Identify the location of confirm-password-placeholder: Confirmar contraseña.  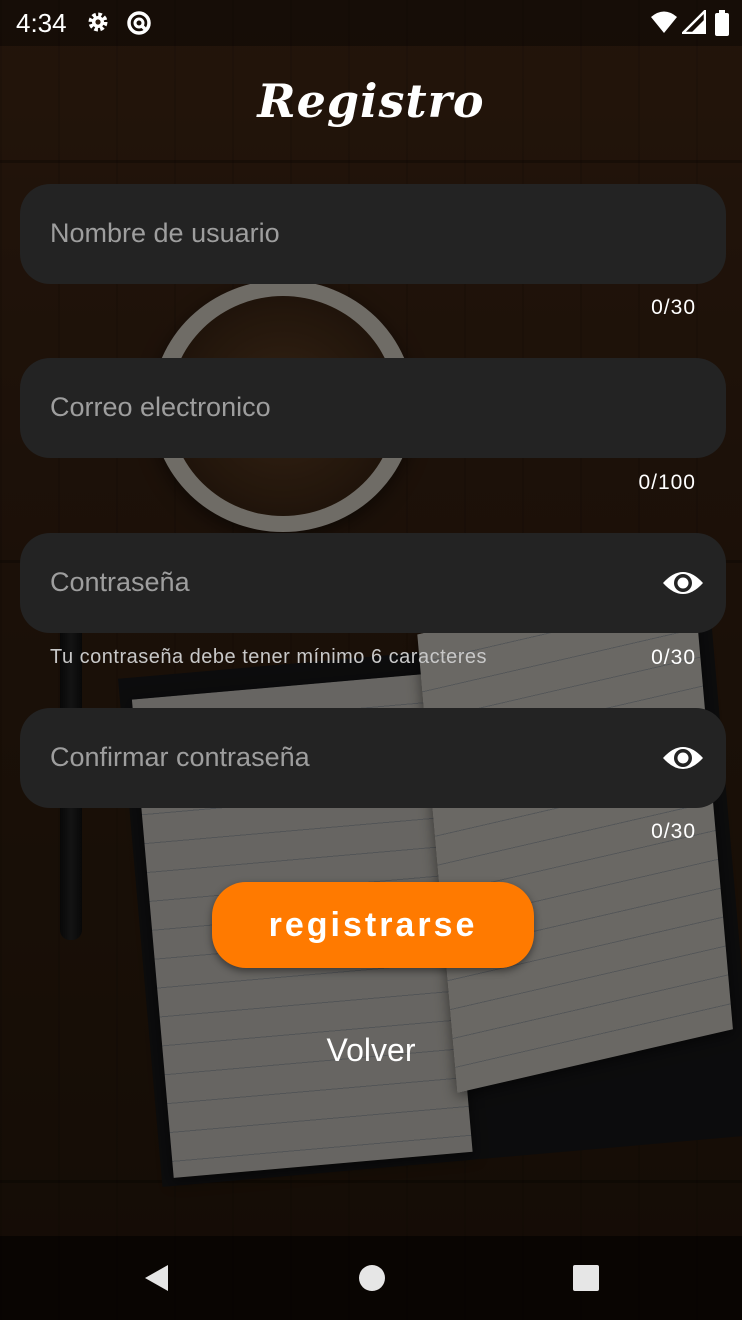
(180, 757).